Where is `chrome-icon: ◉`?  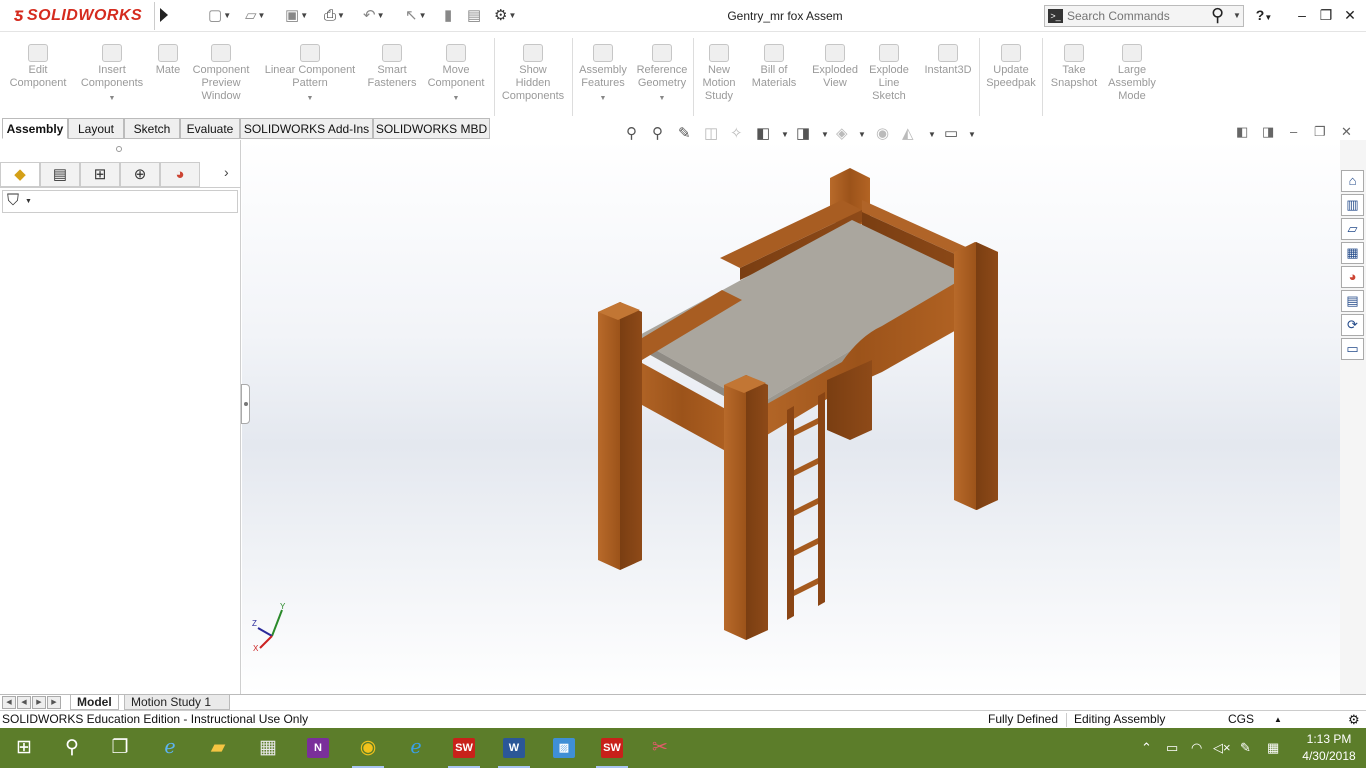 chrome-icon: ◉ is located at coordinates (368, 748).